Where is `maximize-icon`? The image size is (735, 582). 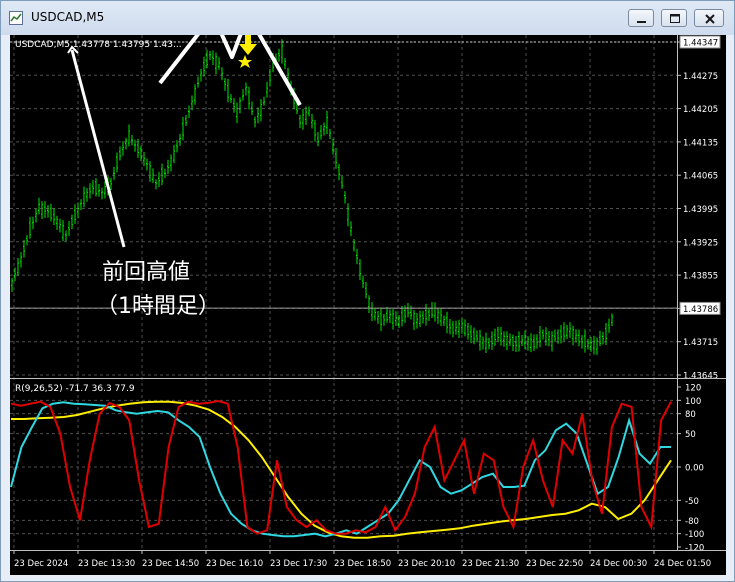
maximize-icon is located at coordinates (675, 18).